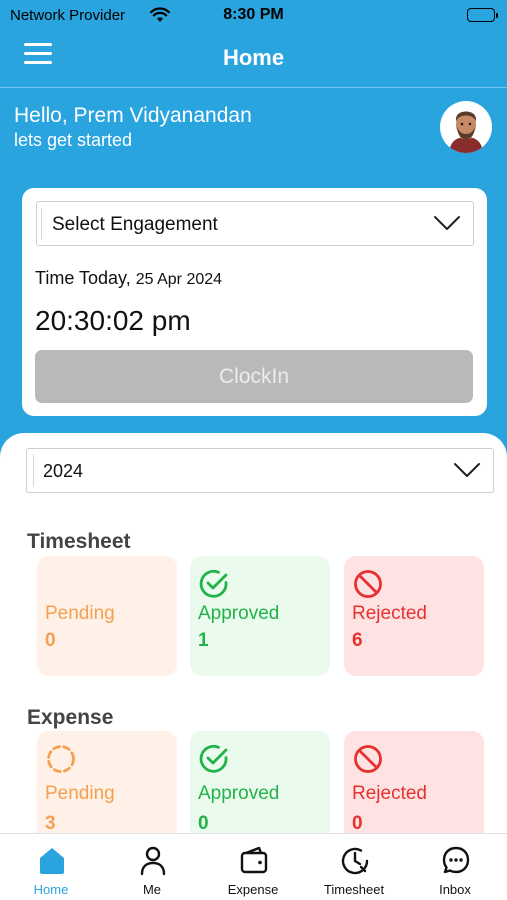 The height and width of the screenshot is (900, 507). Describe the element at coordinates (51, 889) in the screenshot. I see `tab-home-label: Home` at that location.